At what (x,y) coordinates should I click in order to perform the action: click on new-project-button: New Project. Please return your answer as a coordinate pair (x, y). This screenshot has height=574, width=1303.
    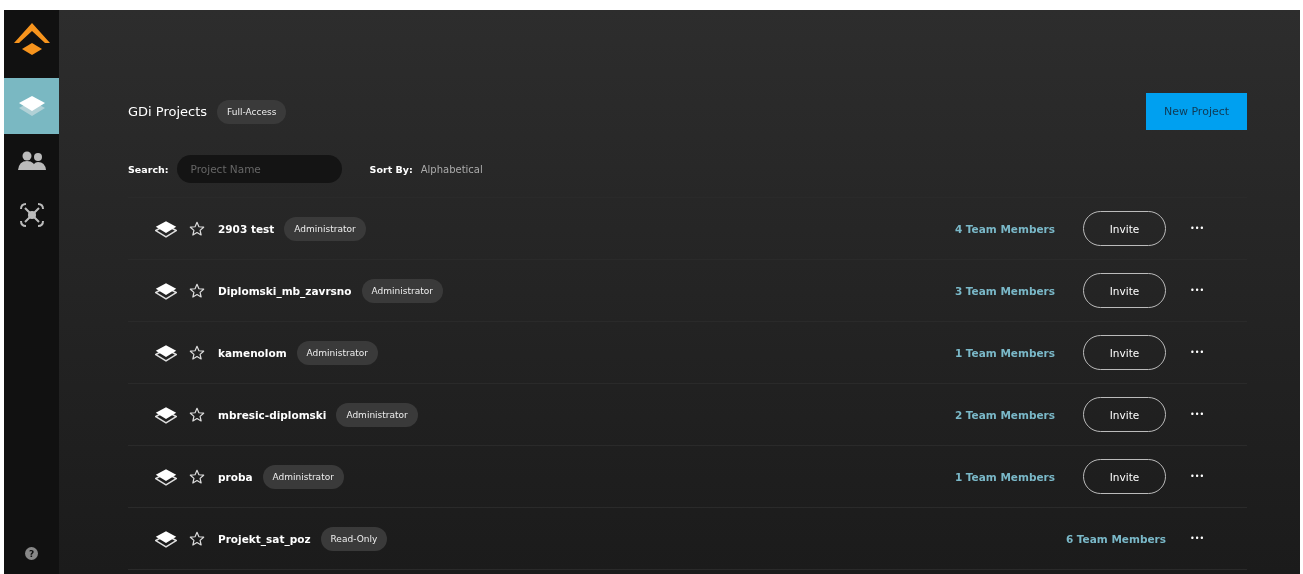
    Looking at the image, I should click on (1196, 111).